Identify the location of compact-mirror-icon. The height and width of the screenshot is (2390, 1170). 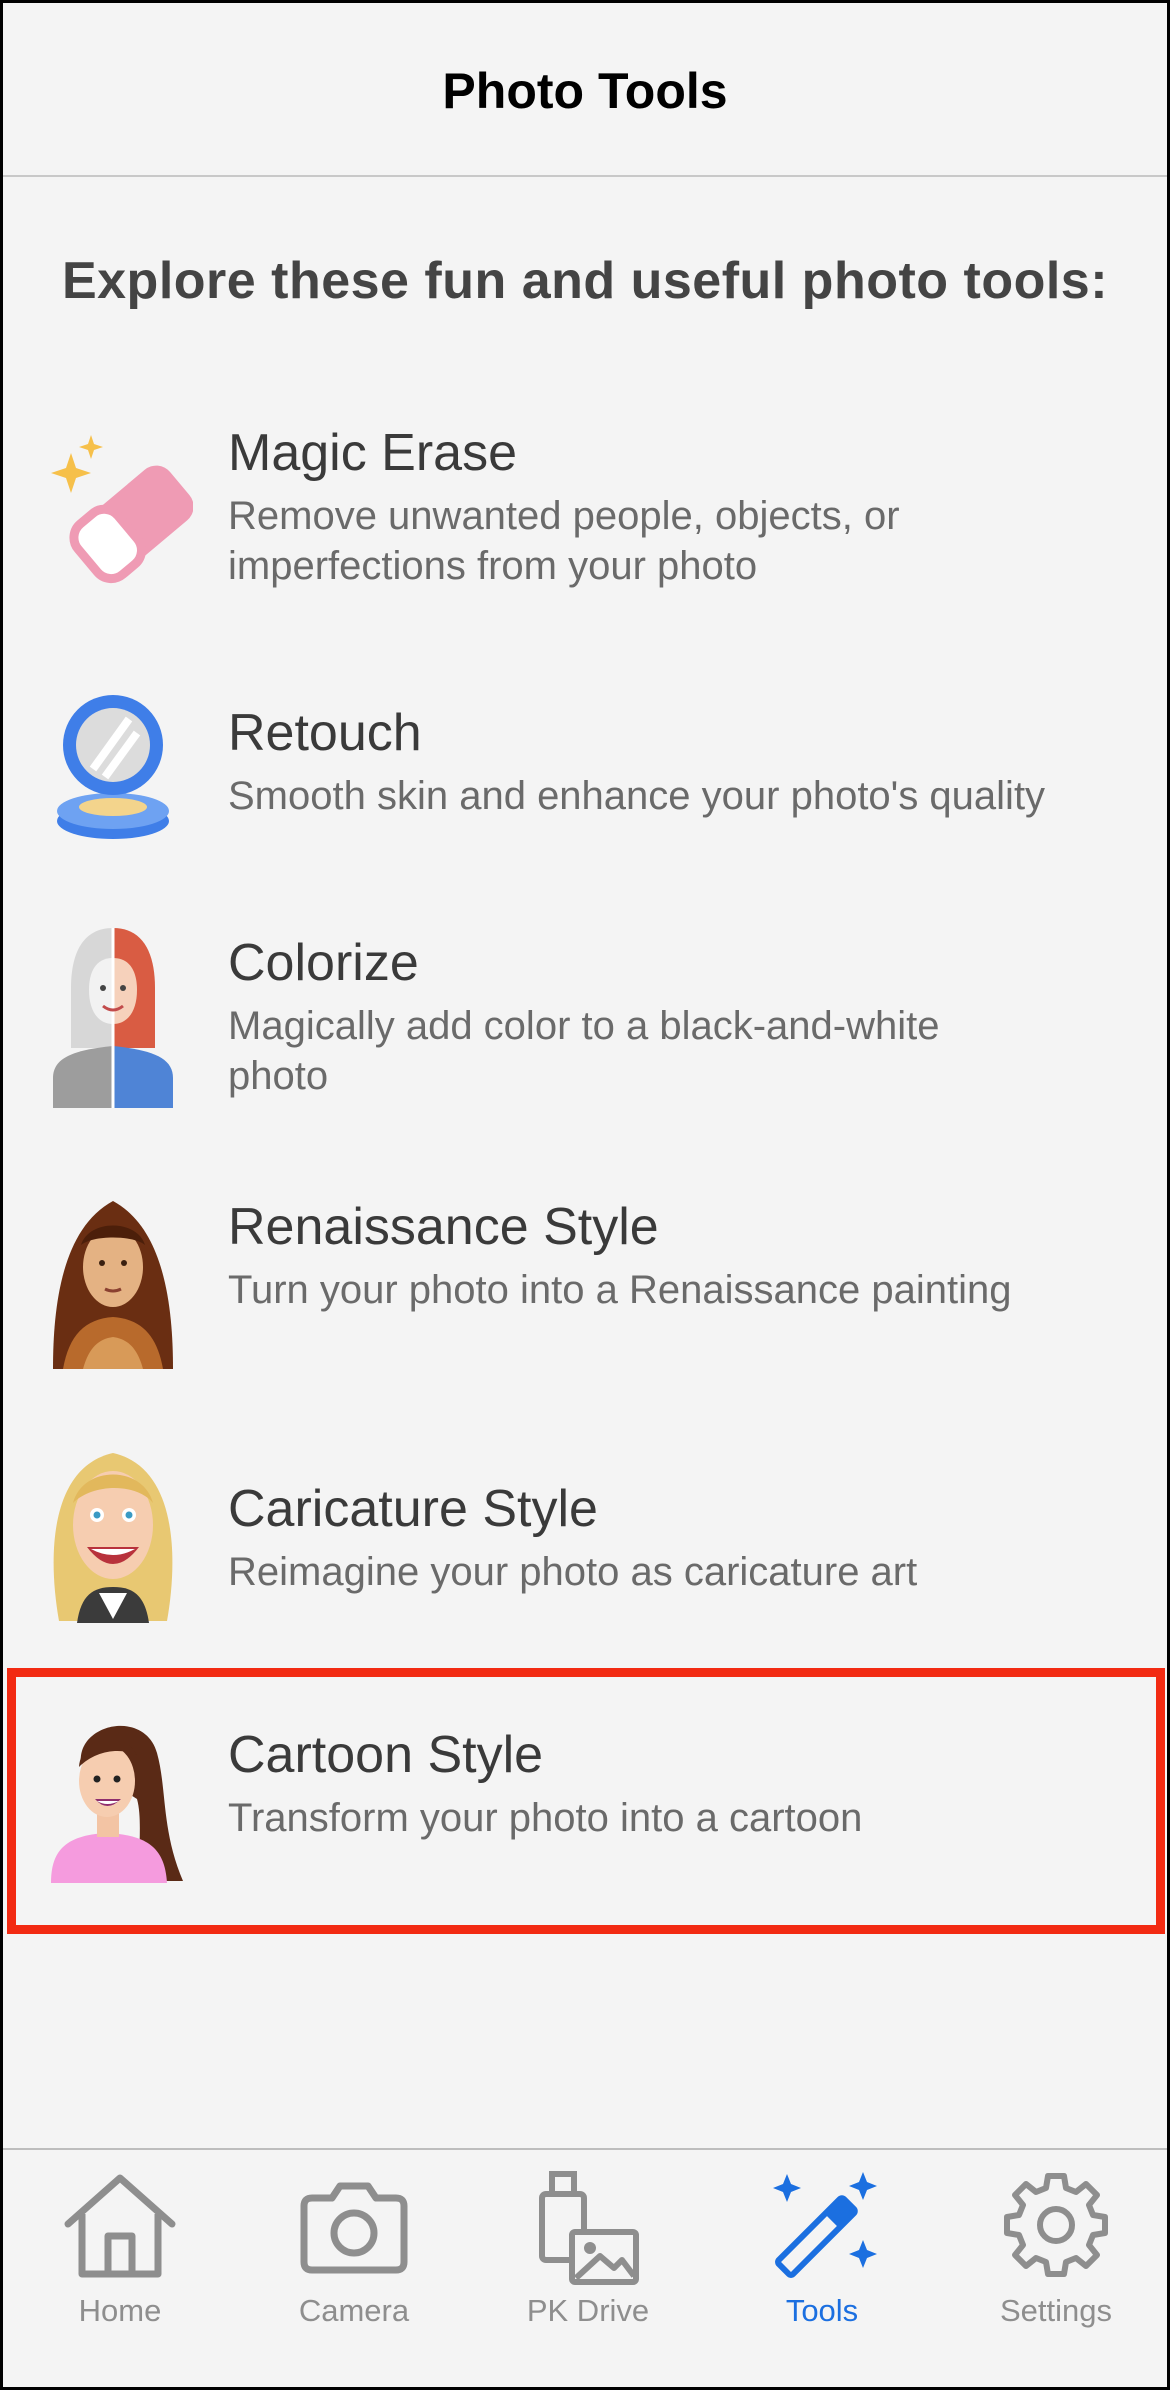
(113, 767).